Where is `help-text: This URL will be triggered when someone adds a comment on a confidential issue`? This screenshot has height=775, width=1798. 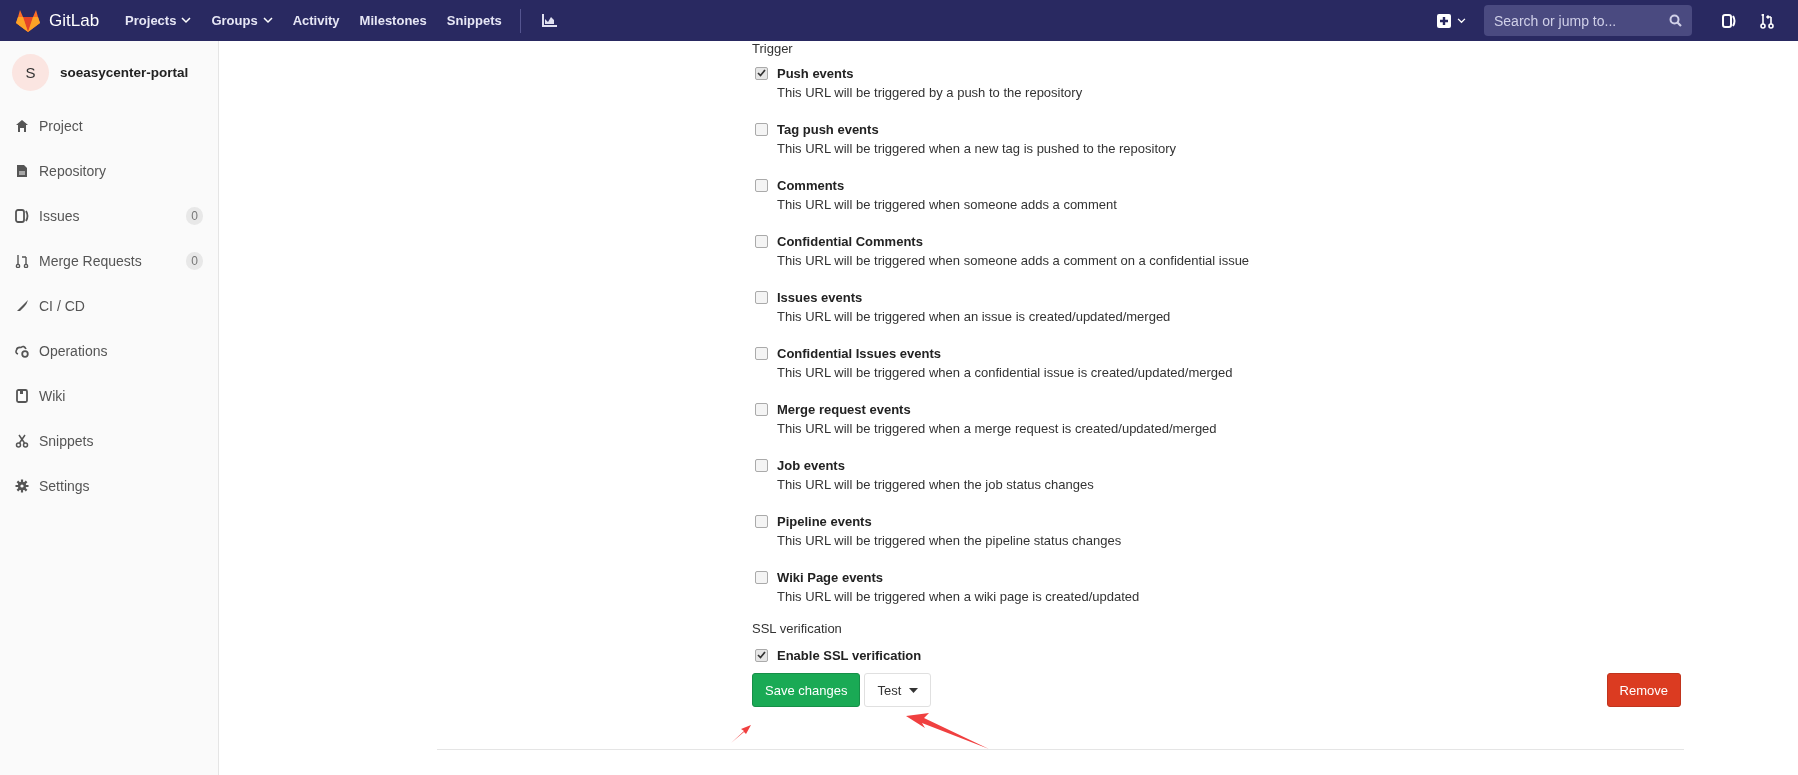 help-text: This URL will be triggered when someone adds a comment on a confidential issue is located at coordinates (1013, 261).